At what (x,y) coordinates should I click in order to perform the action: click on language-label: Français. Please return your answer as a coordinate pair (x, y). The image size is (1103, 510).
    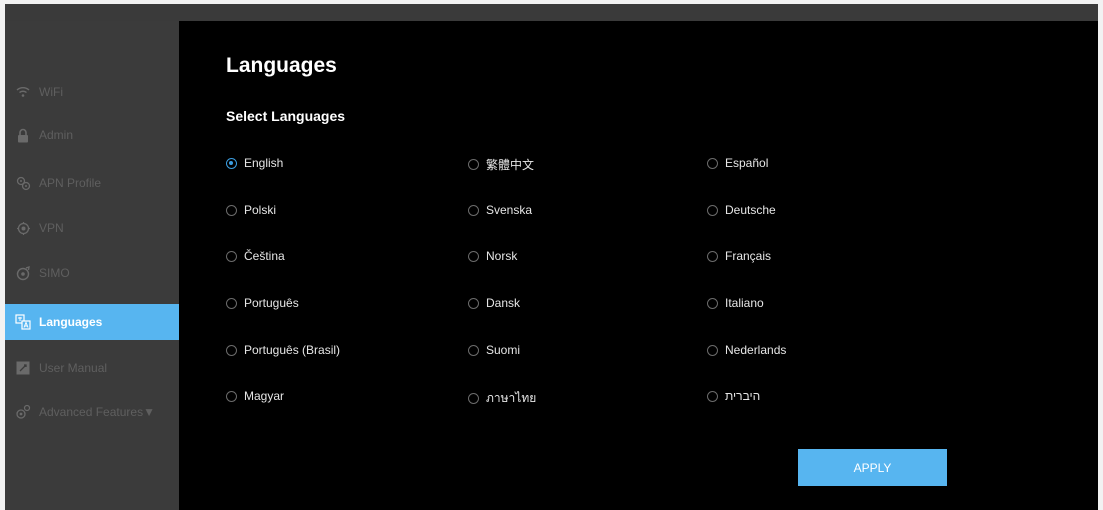
    Looking at the image, I should click on (748, 256).